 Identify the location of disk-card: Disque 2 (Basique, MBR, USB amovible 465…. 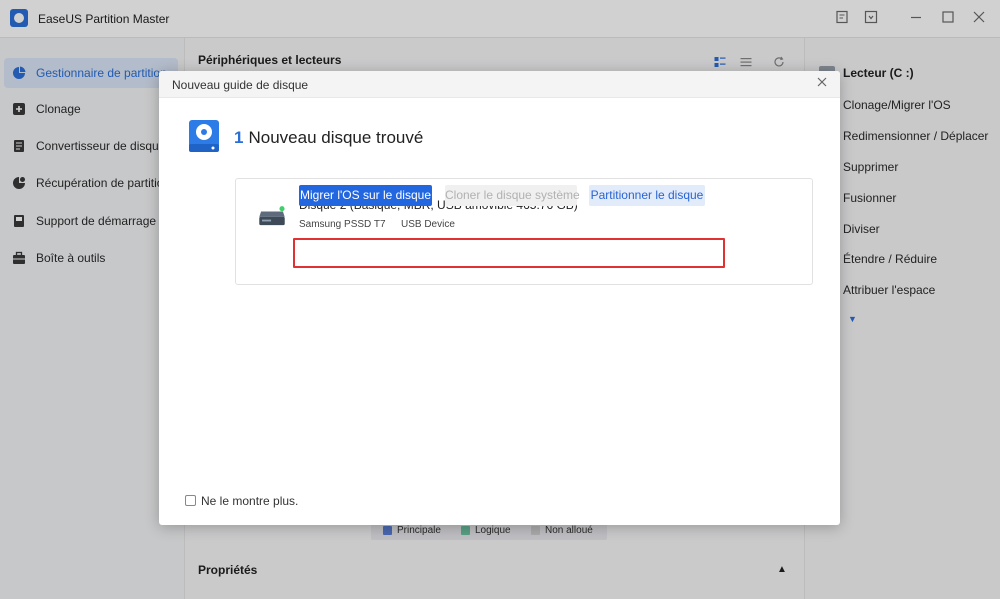
(524, 231).